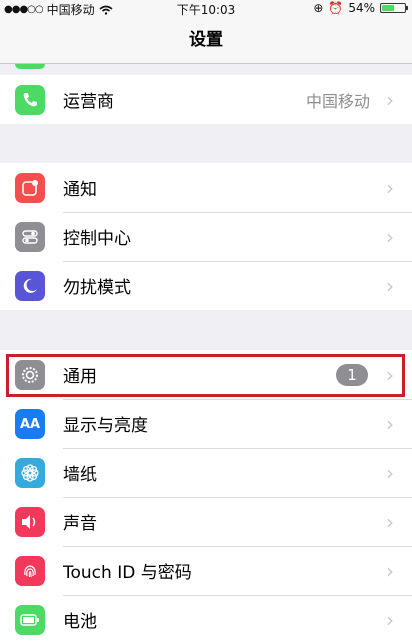 The width and height of the screenshot is (412, 644). What do you see at coordinates (318, 8) in the screenshot?
I see `orientation-lock-icon: ⊕` at bounding box center [318, 8].